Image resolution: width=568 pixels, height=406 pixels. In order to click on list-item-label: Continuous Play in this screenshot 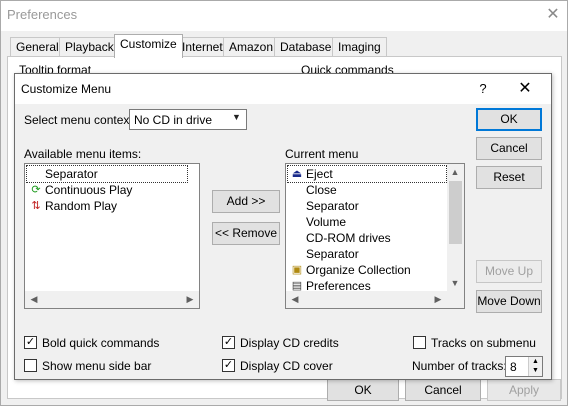, I will do `click(89, 190)`.